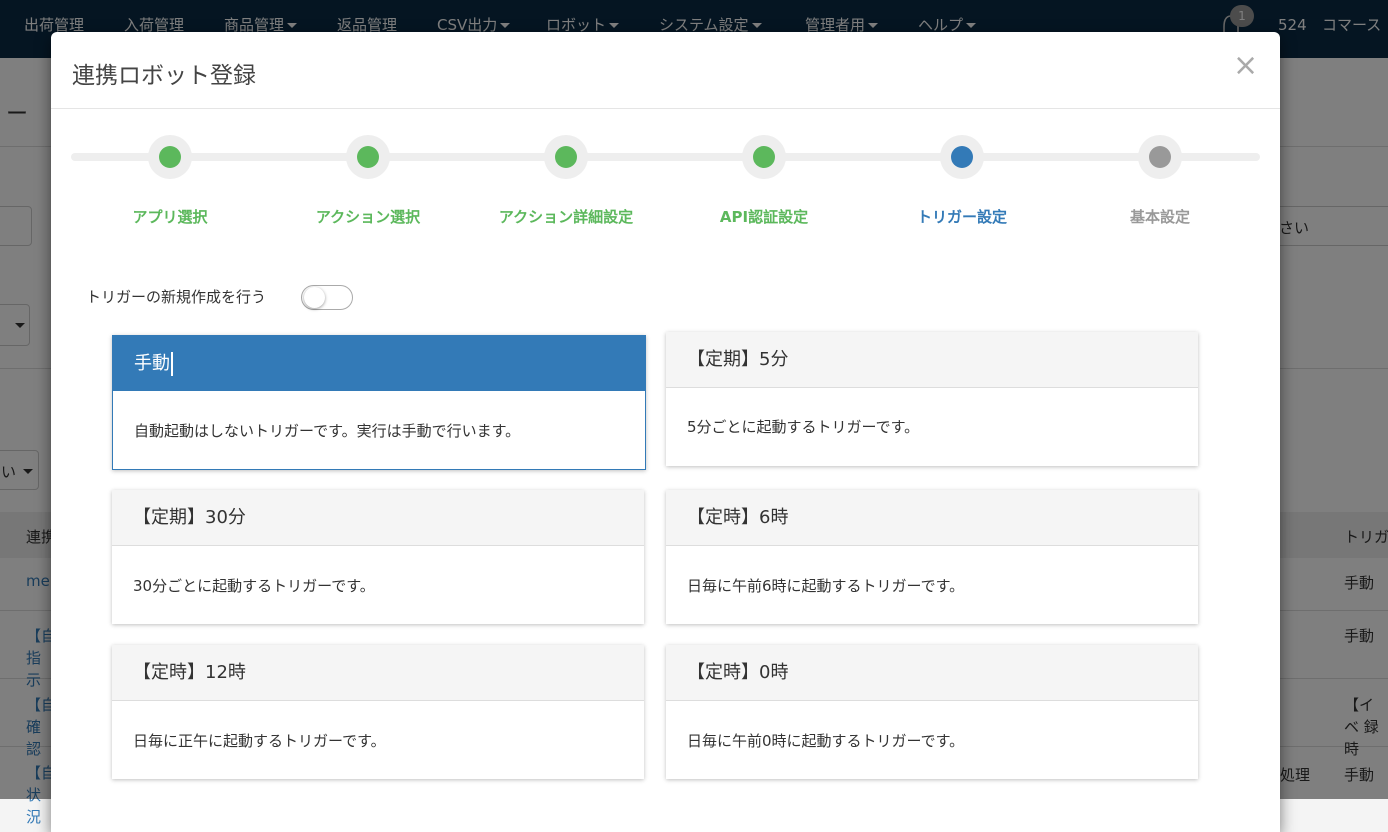  What do you see at coordinates (932, 360) in the screenshot?
I see `trigger-card-title: 【定期】5分` at bounding box center [932, 360].